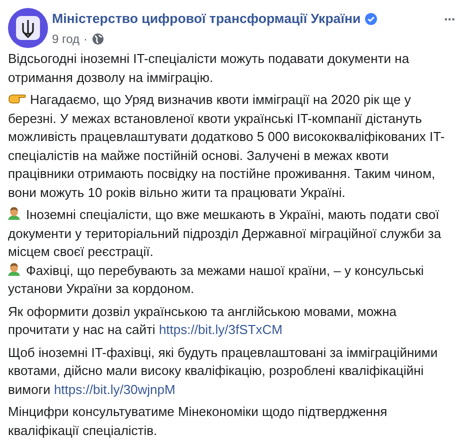  What do you see at coordinates (203, 320) in the screenshot?
I see `post-text: Як оформити дозвіл українською та англійською мовами, можна прочитати у нас на сайті https://bit.ly/3fSTxCM` at bounding box center [203, 320].